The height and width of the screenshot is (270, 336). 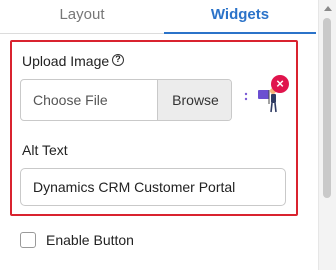 I want to click on close-icon: ×, so click(x=280, y=83).